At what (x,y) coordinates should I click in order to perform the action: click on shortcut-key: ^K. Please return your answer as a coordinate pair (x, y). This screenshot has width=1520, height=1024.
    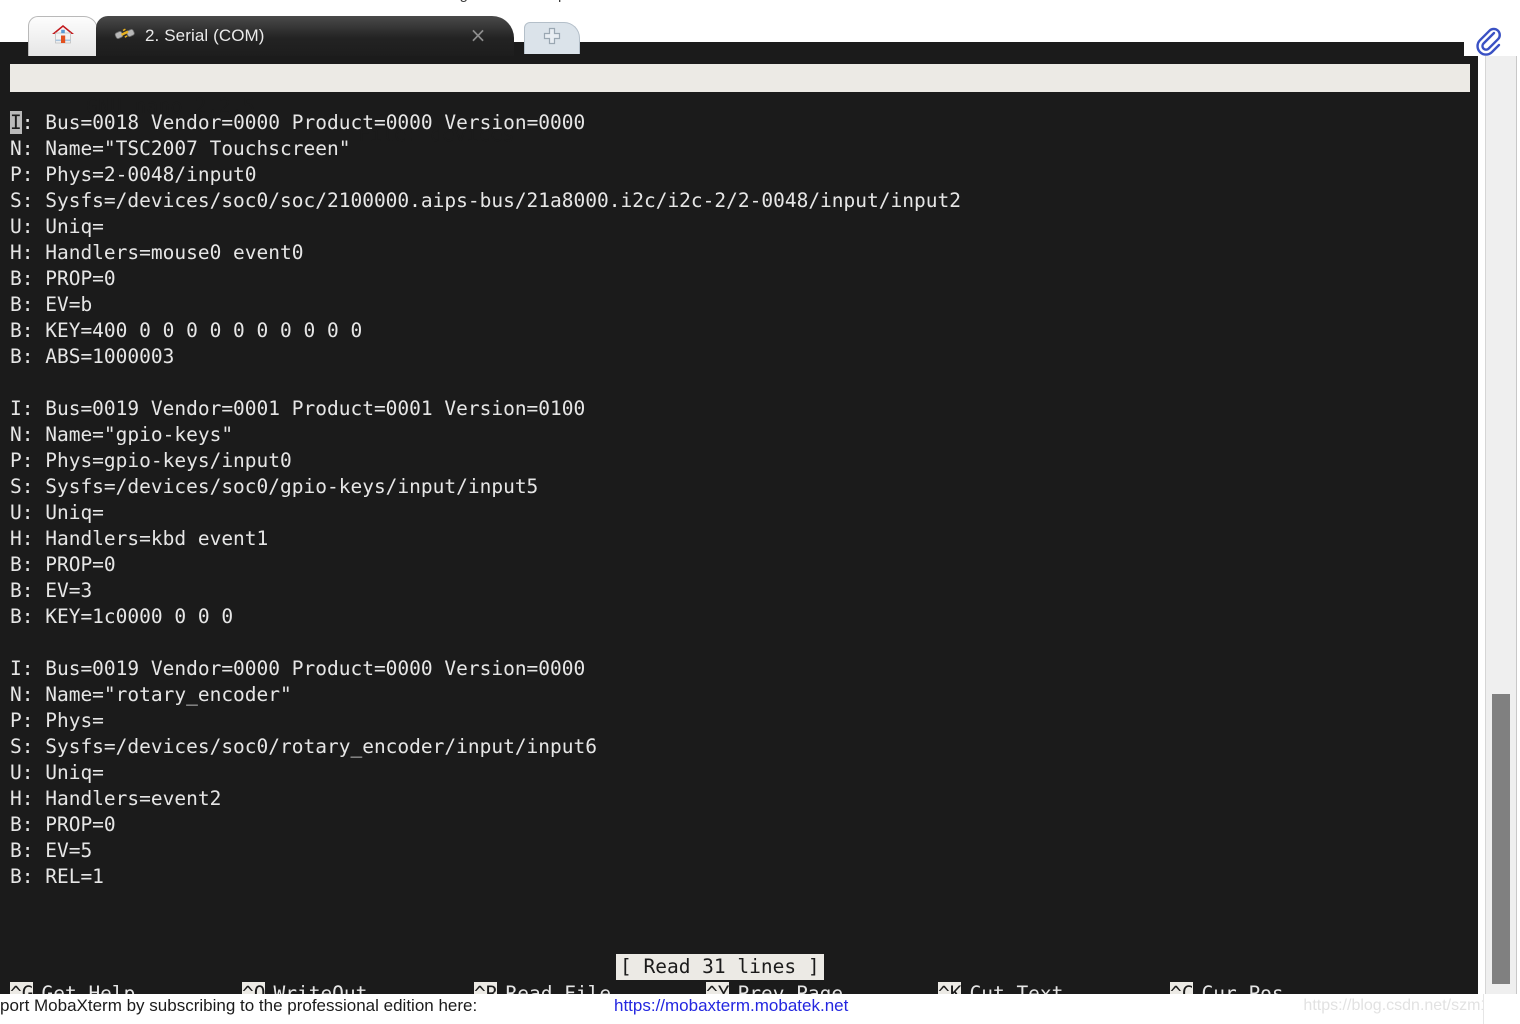
    Looking at the image, I should click on (950, 988).